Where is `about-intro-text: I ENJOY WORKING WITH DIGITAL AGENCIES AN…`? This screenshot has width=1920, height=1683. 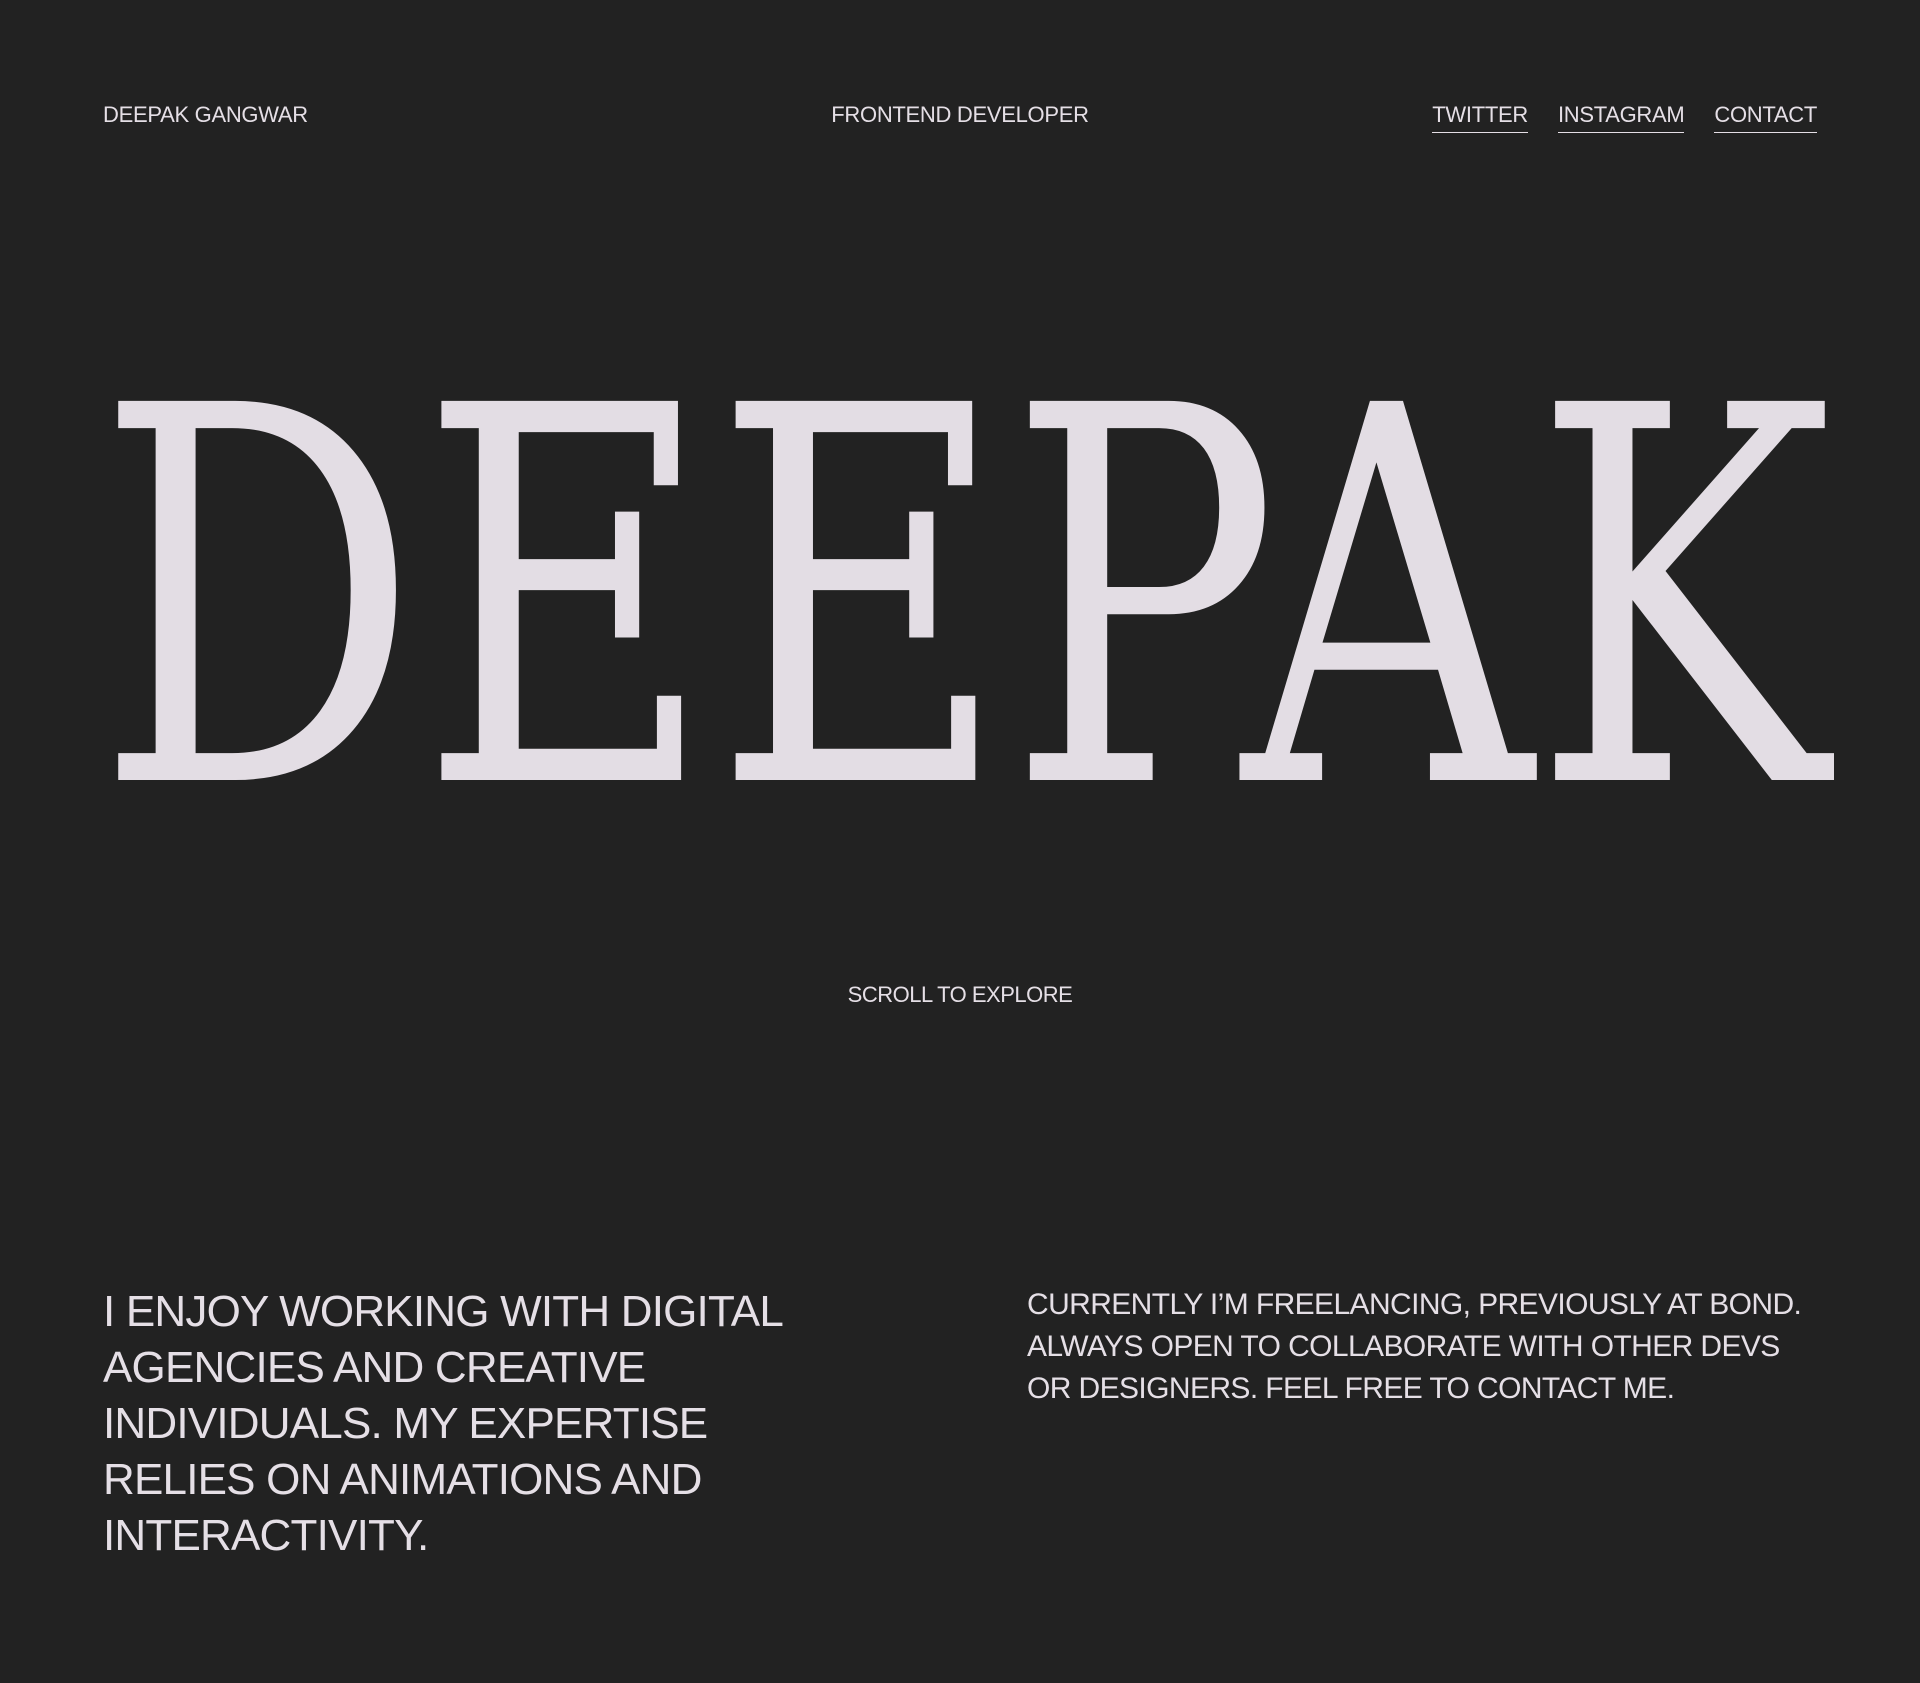
about-intro-text: I ENJOY WORKING WITH DIGITAL AGENCIES AN… is located at coordinates (442, 1423).